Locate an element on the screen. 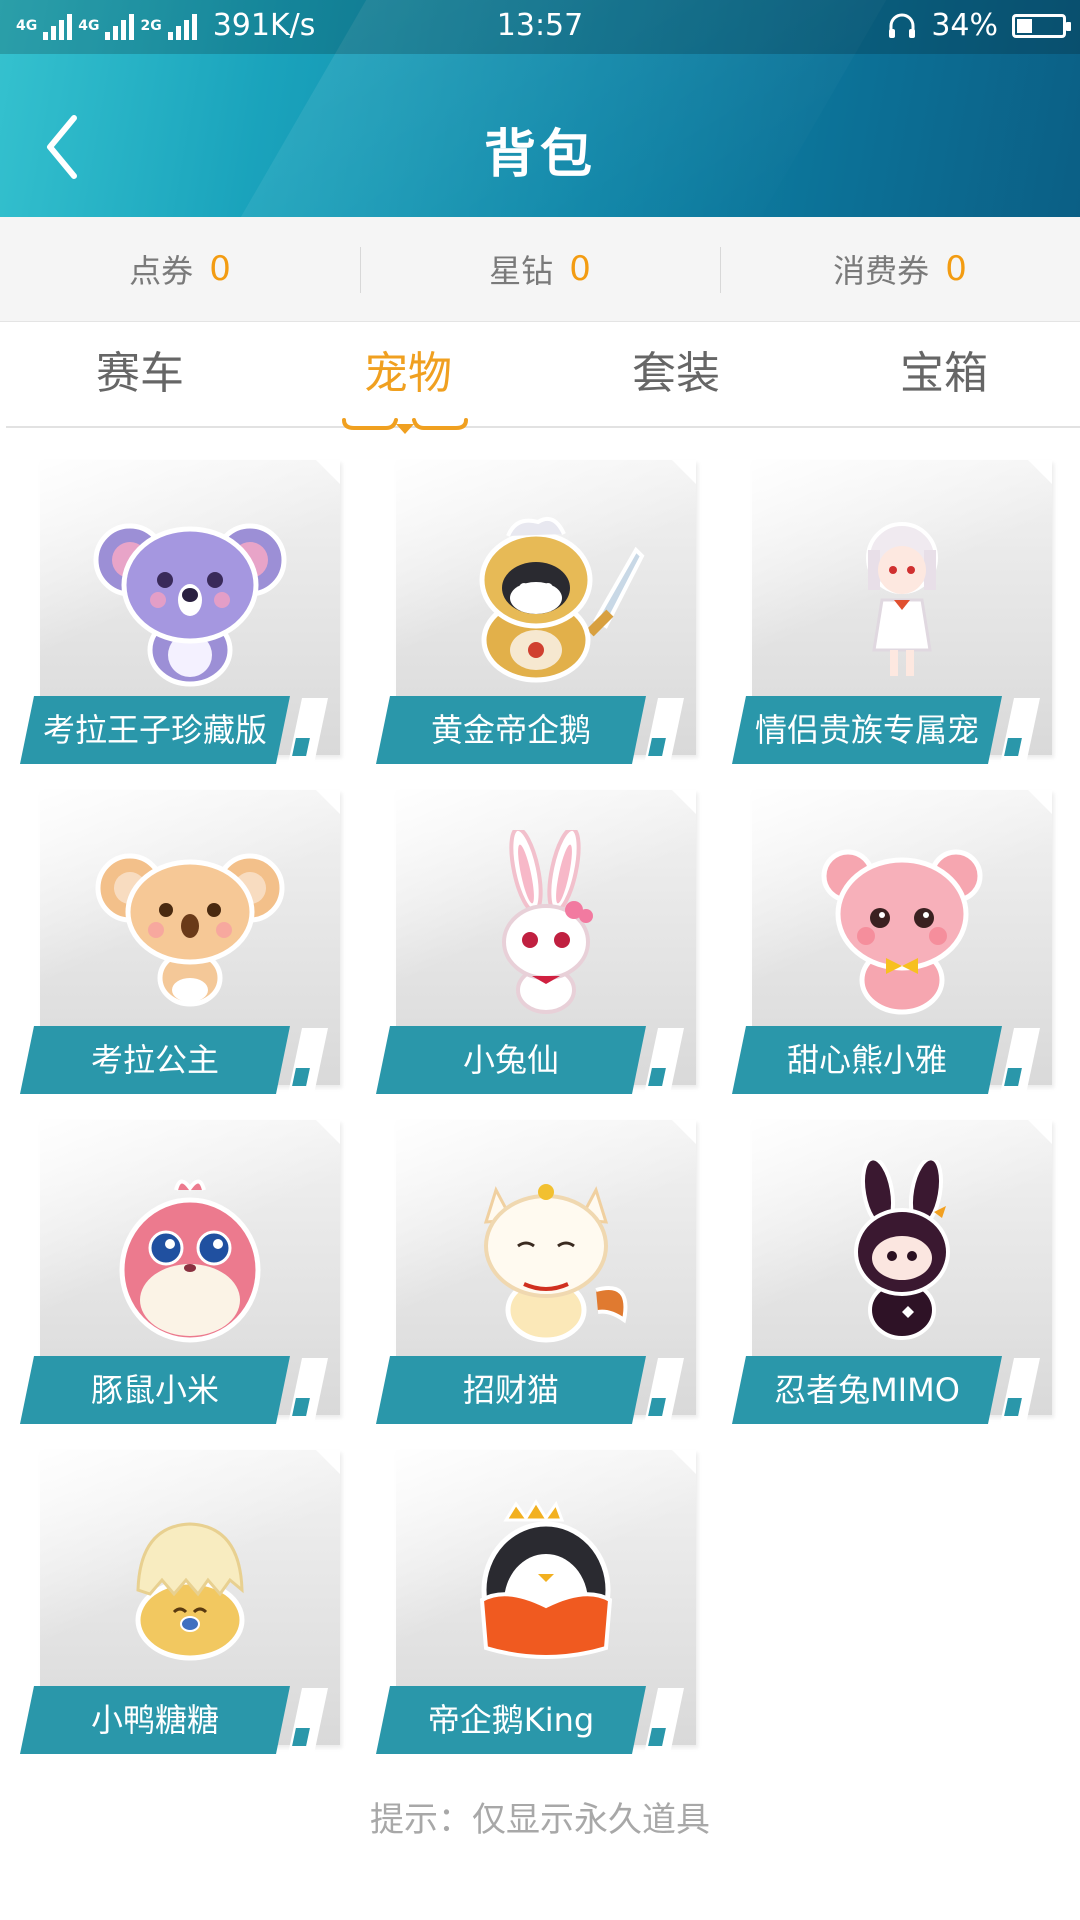 Image resolution: width=1080 pixels, height=1920 pixels. noble-girl-icon is located at coordinates (902, 599).